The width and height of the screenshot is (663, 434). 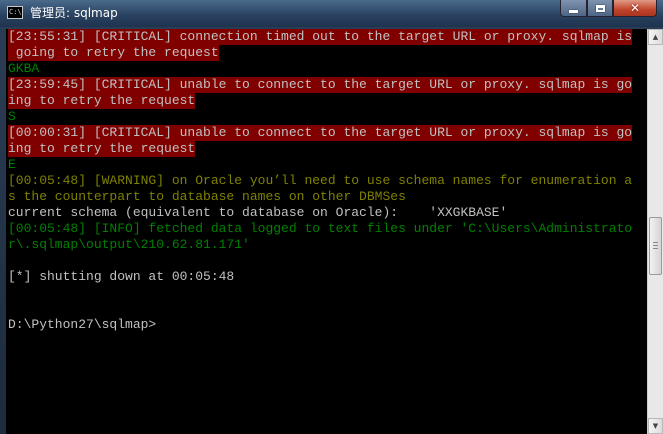 What do you see at coordinates (113, 53) in the screenshot?
I see `console-line-text: going to retry the request` at bounding box center [113, 53].